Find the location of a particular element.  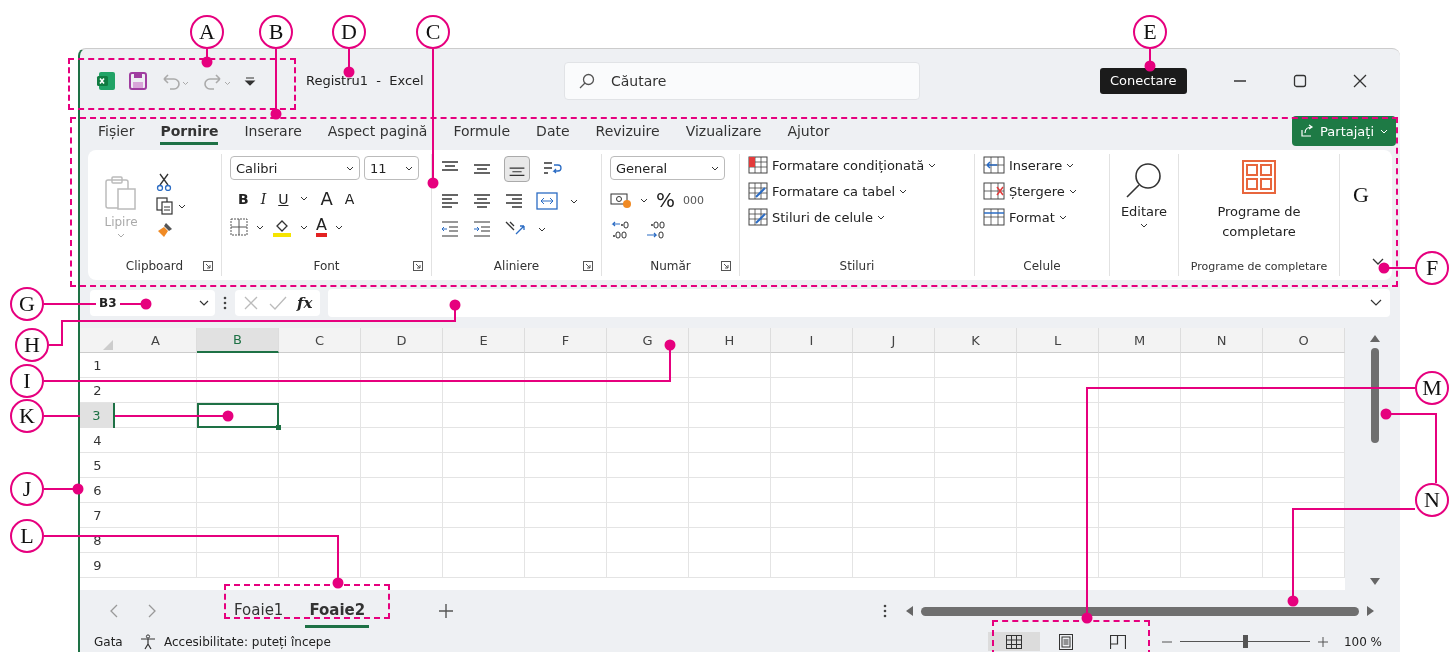

close-icon is located at coordinates (1359, 80).